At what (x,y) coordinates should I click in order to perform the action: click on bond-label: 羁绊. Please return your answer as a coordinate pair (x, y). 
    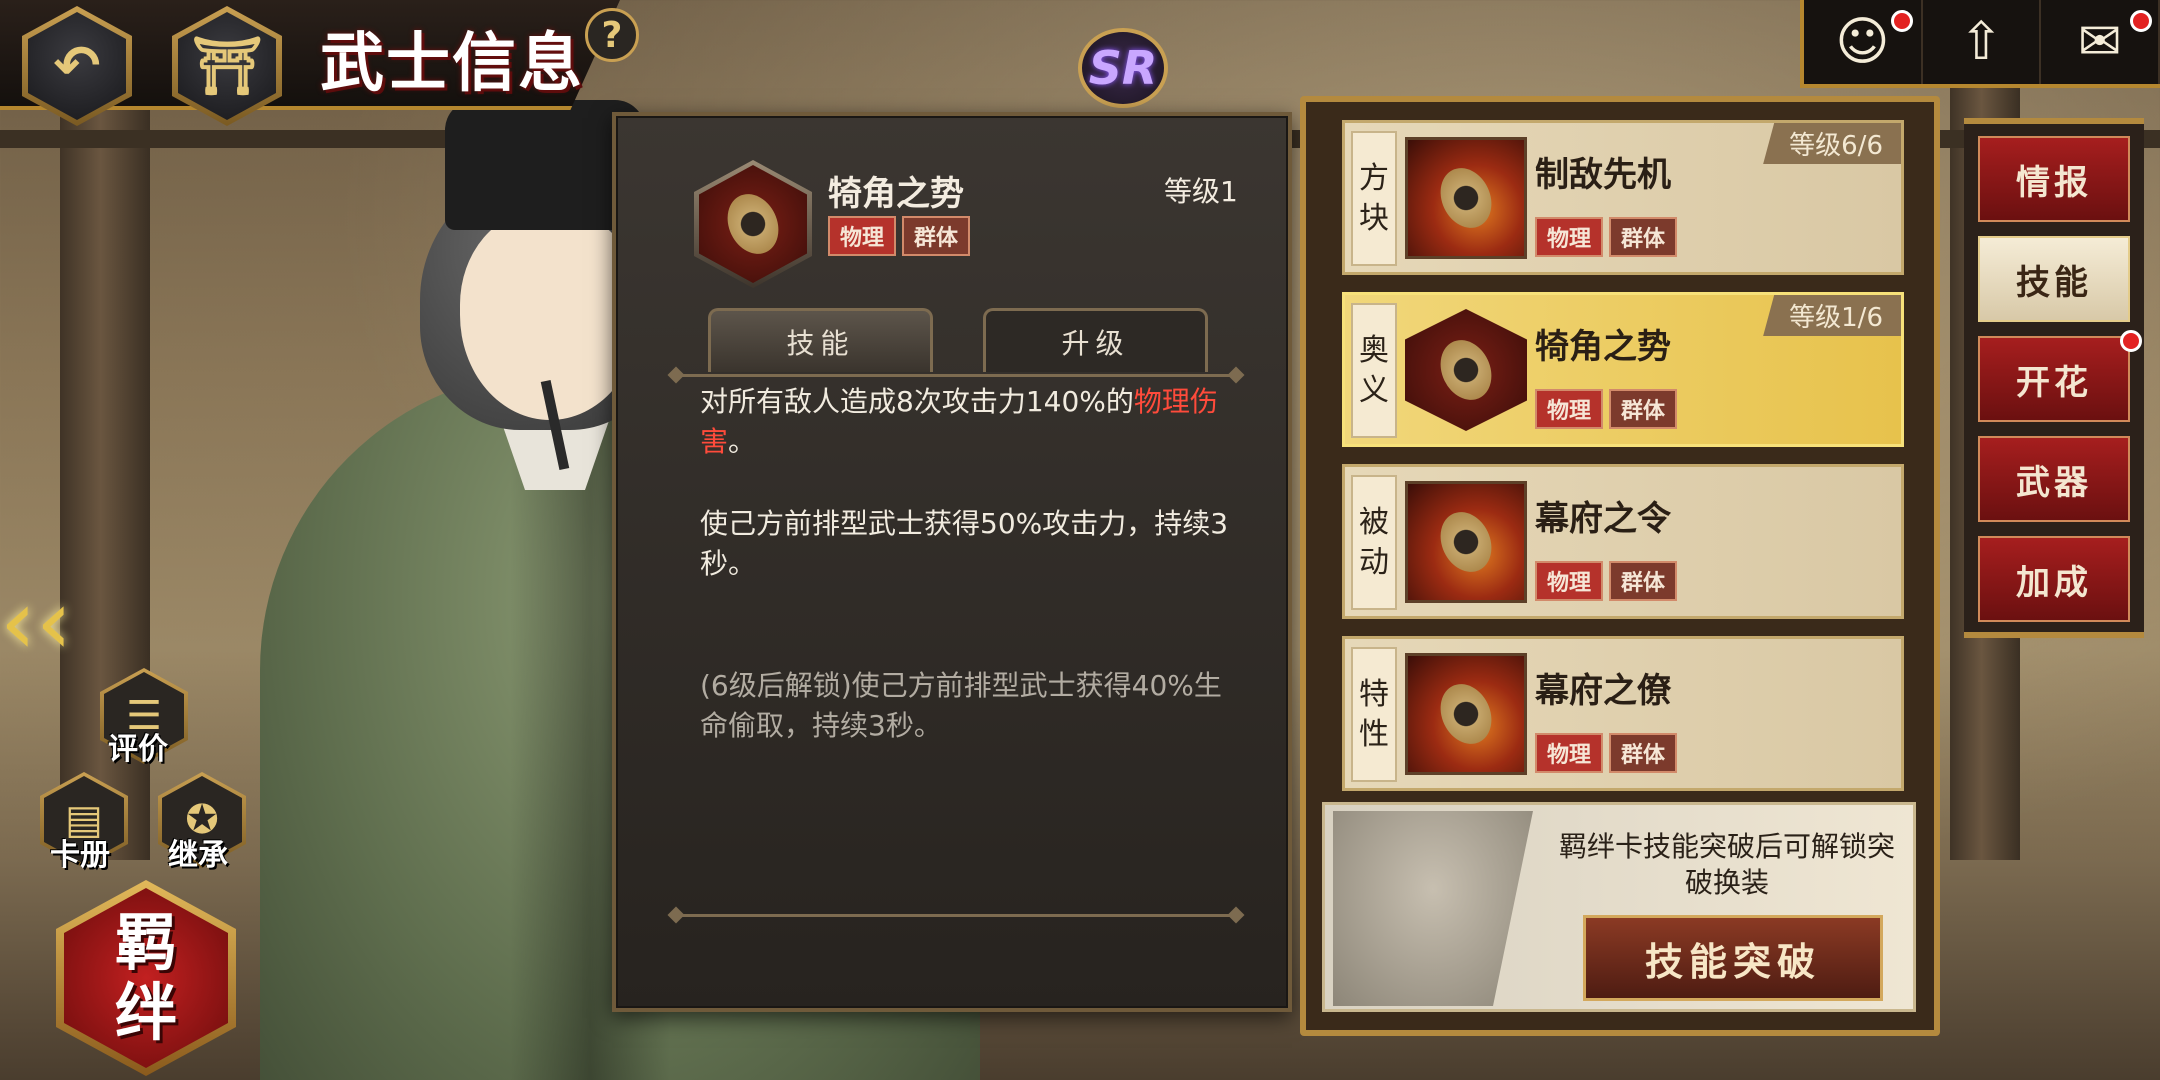
    Looking at the image, I should click on (146, 978).